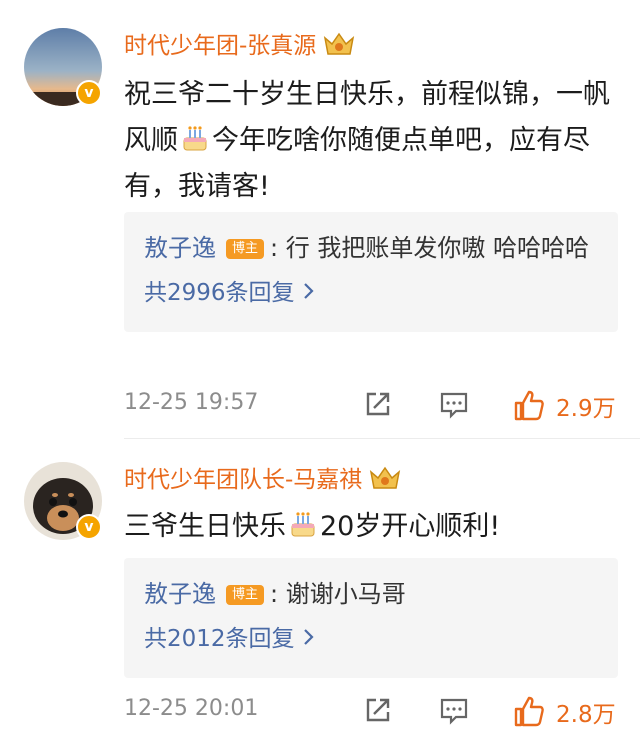 The width and height of the screenshot is (640, 745). I want to click on timestamp: 12-25 19:57, so click(191, 402).